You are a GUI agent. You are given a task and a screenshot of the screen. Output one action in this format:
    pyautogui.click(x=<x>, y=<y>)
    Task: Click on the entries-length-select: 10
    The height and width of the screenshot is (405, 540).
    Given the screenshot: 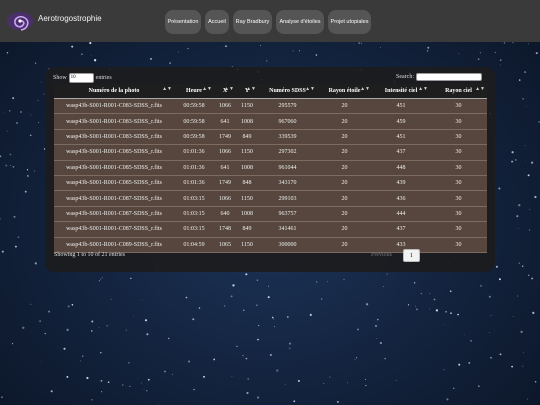 What is the action you would take?
    pyautogui.click(x=81, y=78)
    